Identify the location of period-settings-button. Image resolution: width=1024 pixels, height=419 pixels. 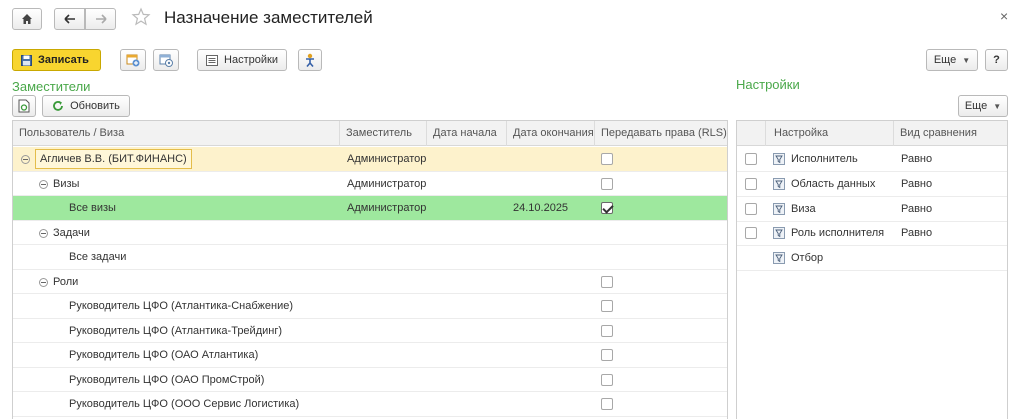
(166, 60).